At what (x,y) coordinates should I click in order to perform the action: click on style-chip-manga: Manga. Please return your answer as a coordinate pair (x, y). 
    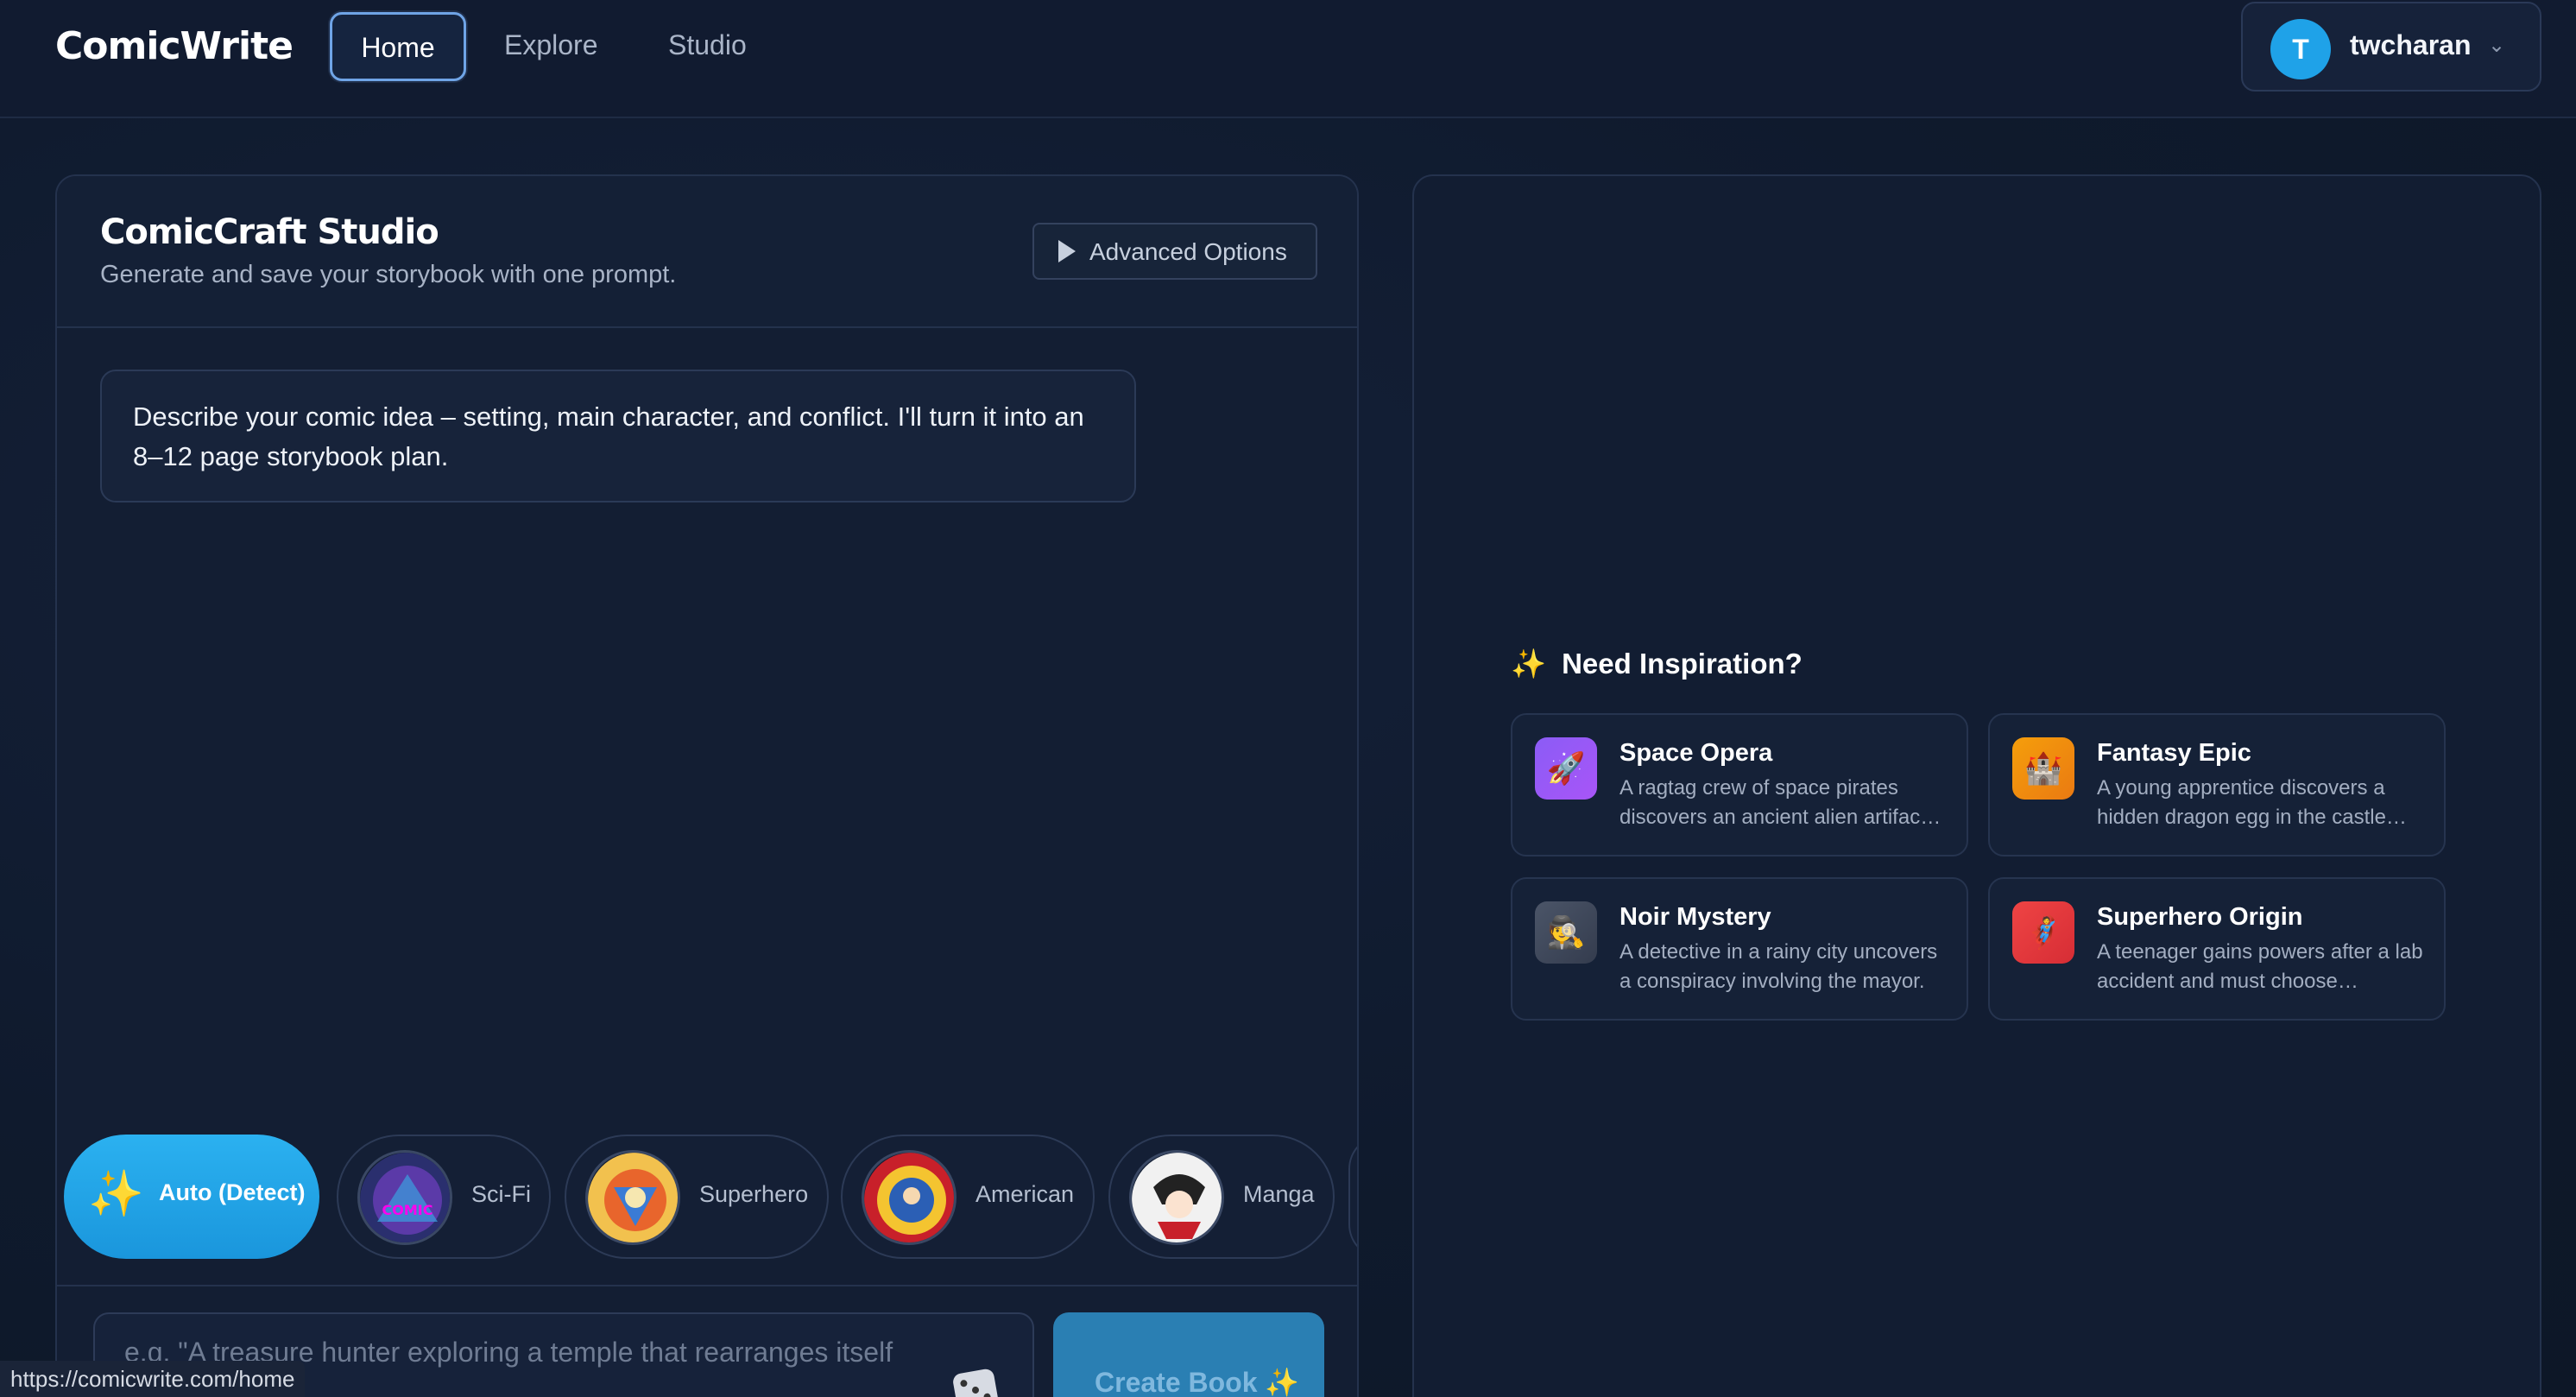
    Looking at the image, I should click on (1221, 1197).